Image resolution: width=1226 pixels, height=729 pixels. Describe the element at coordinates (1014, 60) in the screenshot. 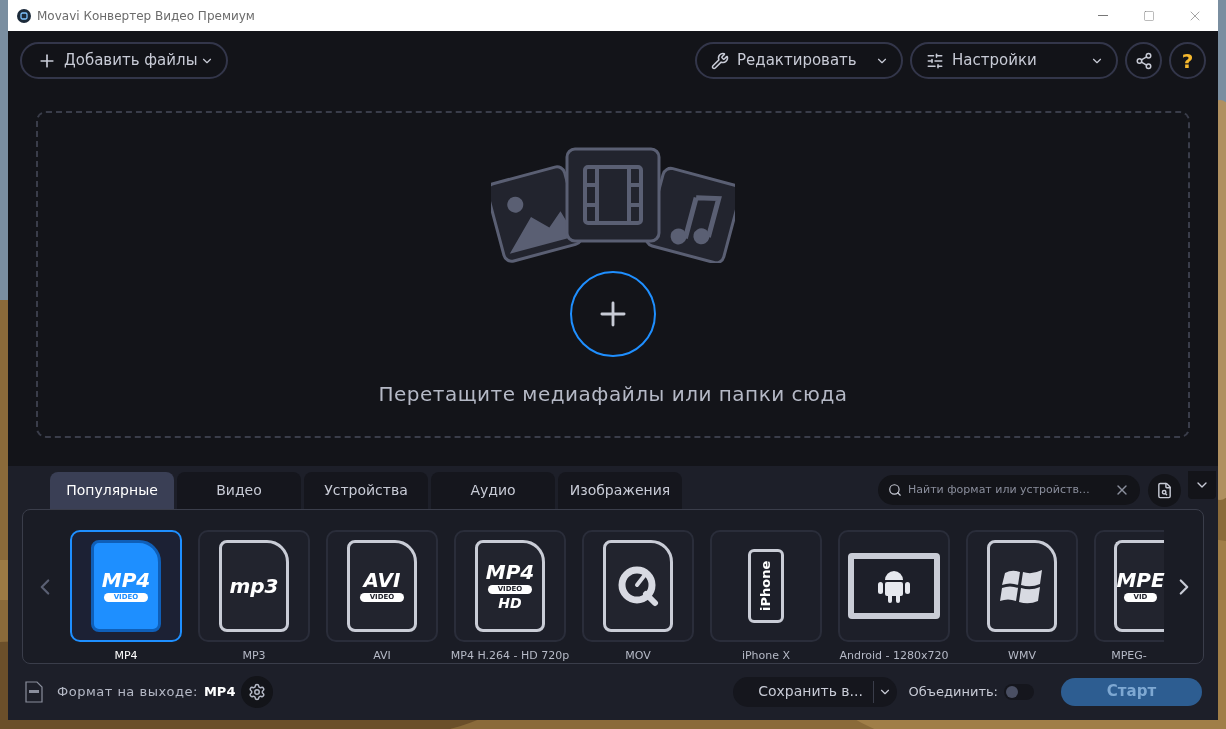

I see `settings-button: Настройки` at that location.